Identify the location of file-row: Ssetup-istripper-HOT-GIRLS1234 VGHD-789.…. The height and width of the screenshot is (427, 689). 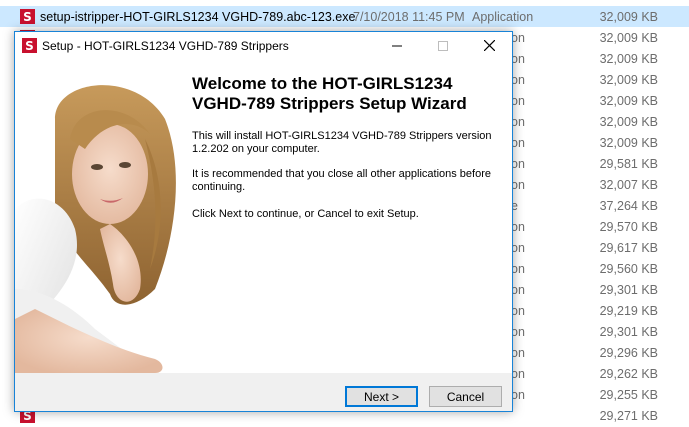
(344, 16).